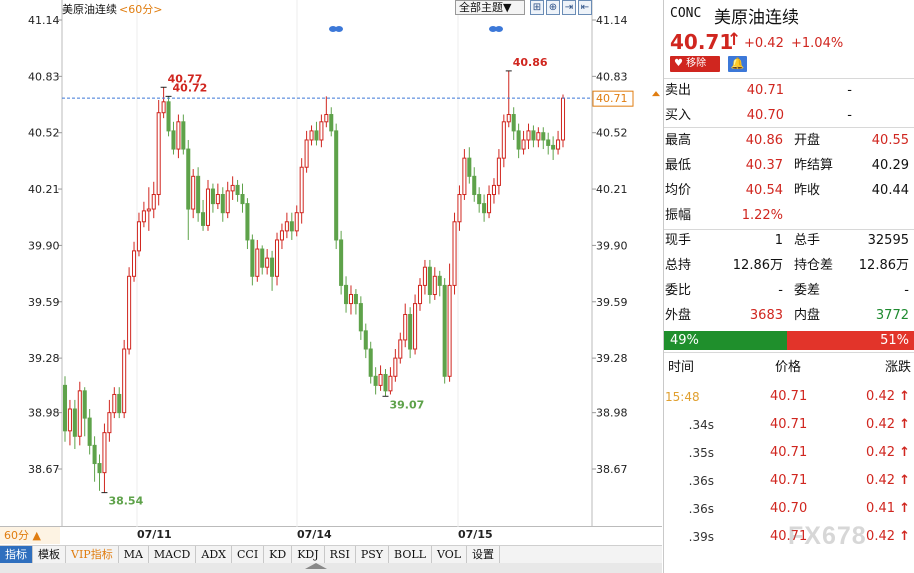 The height and width of the screenshot is (573, 914). What do you see at coordinates (530, 62) in the screenshot?
I see `extreme-label: 40.86` at bounding box center [530, 62].